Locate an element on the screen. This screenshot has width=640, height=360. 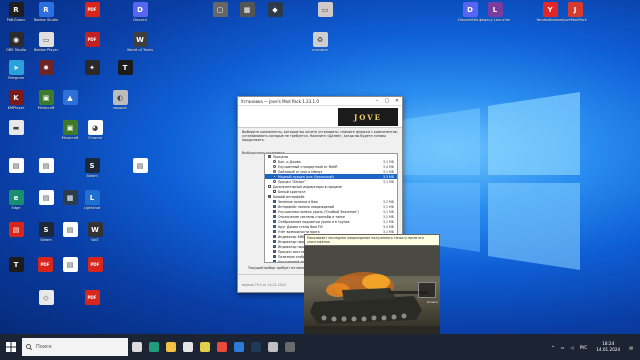
desktop-shortcut: S Steam is located at coordinates (92, 173).